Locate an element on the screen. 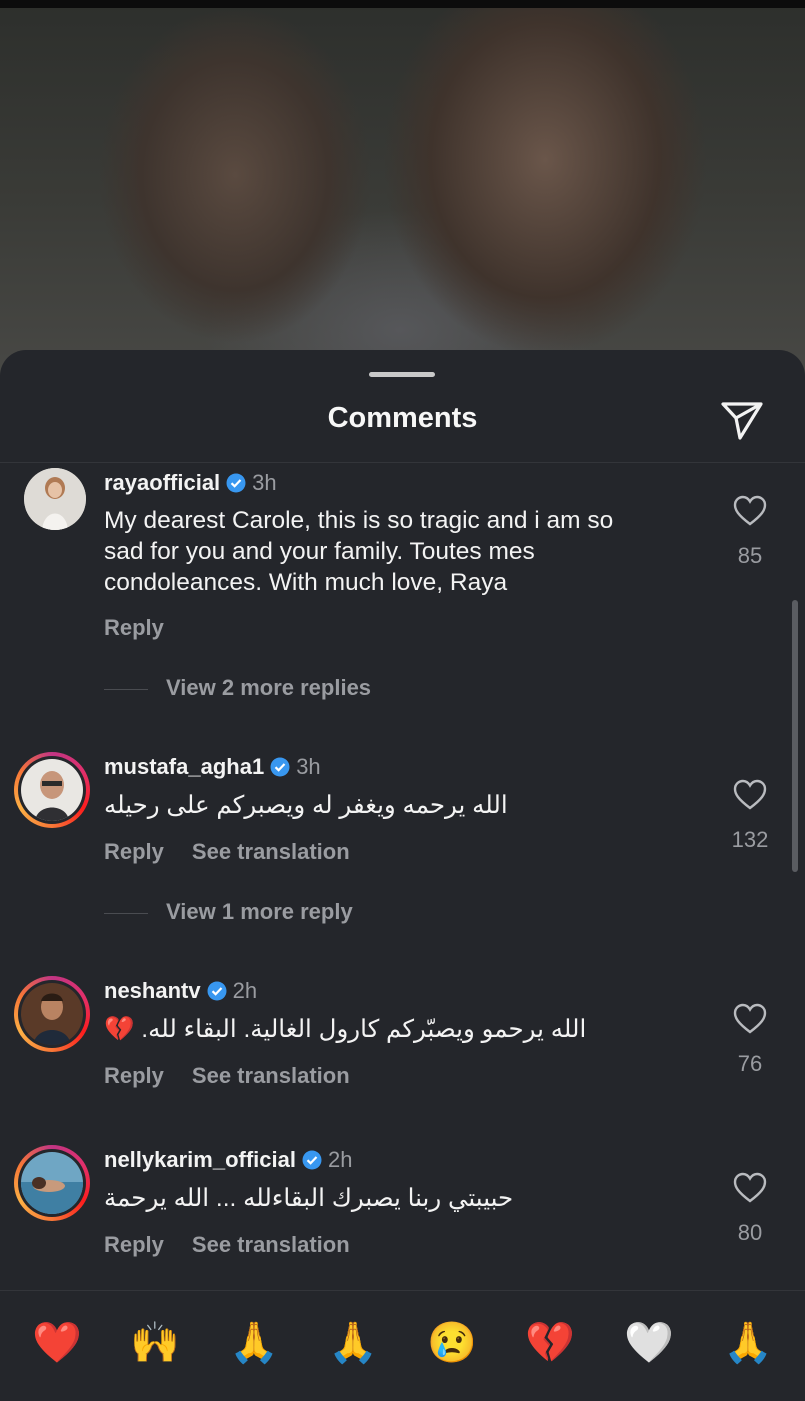 This screenshot has width=805, height=1401. comment-actions: Reply is located at coordinates (134, 628).